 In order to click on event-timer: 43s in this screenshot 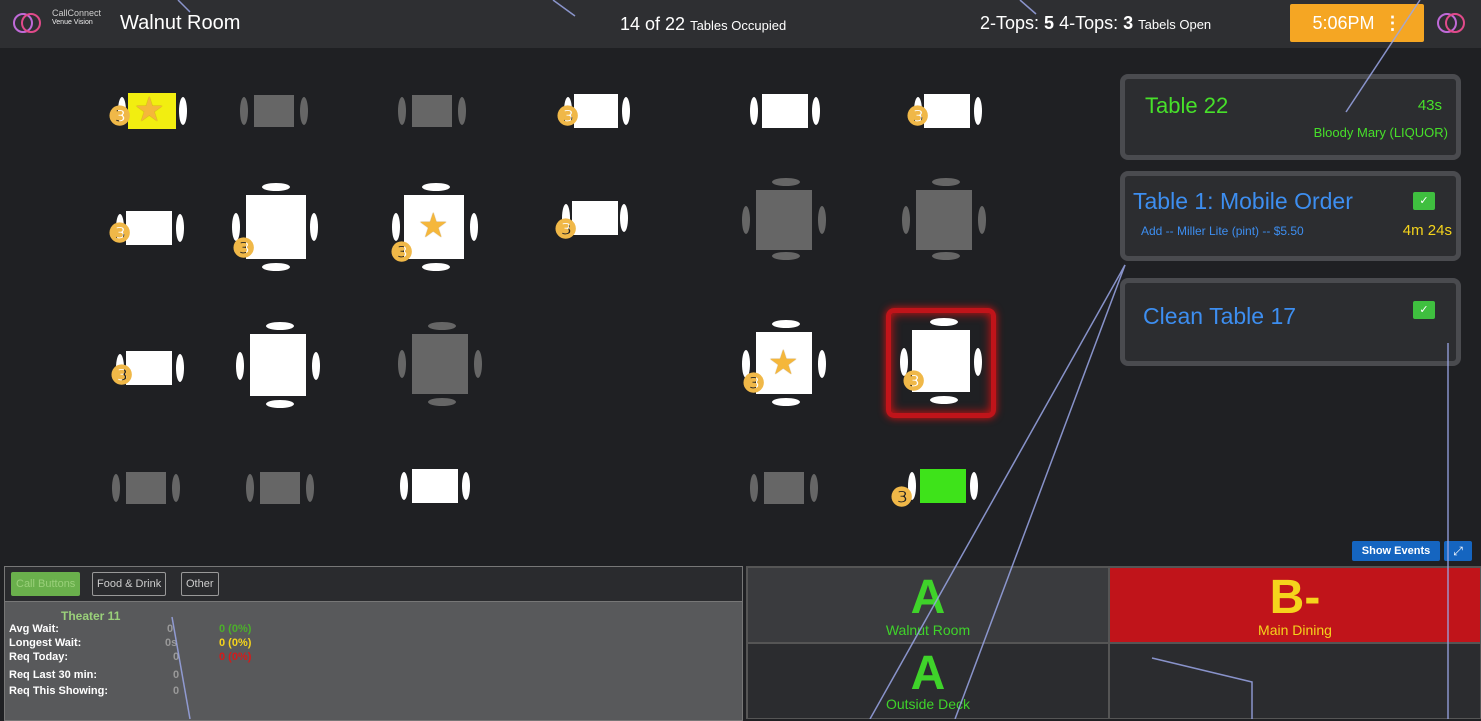, I will do `click(1429, 105)`.